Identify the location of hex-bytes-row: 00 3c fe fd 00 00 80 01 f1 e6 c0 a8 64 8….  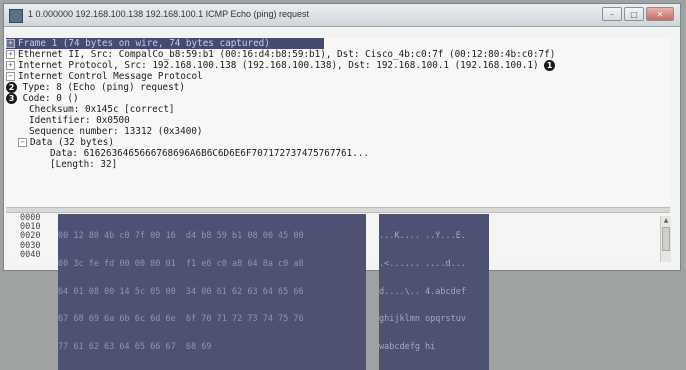
(181, 264).